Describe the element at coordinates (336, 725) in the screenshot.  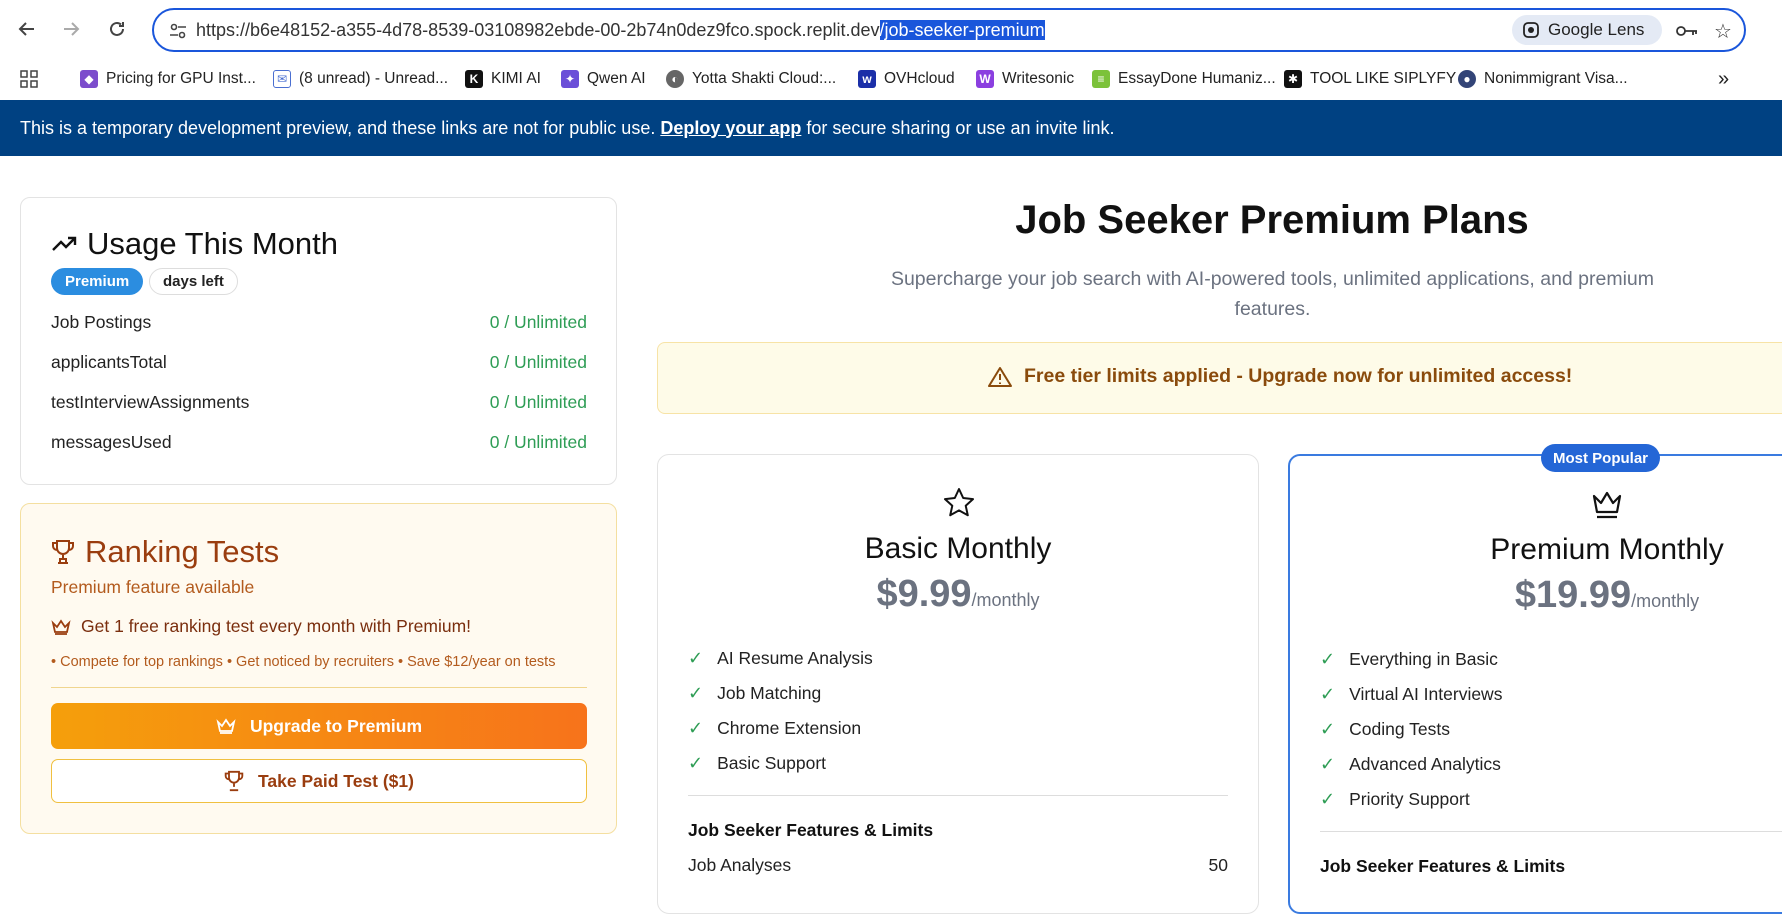
I see `upgrade-label: Upgrade to Premium` at that location.